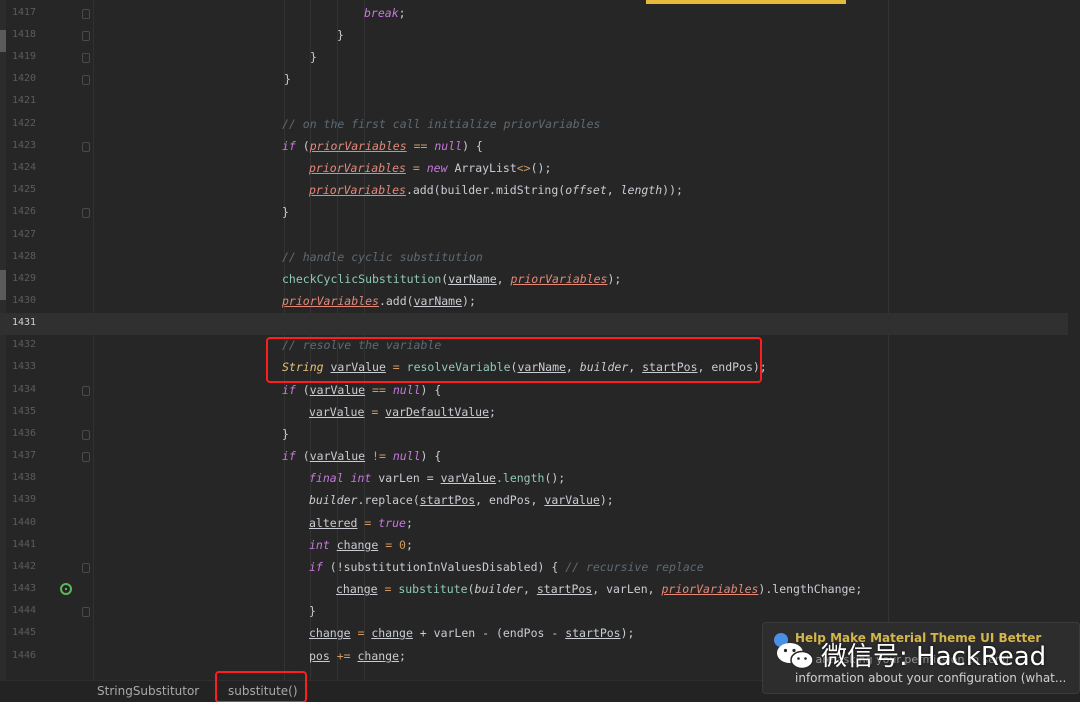 This screenshot has width=1080, height=702. Describe the element at coordinates (361, 545) in the screenshot. I see `code-text: int change = 0;` at that location.